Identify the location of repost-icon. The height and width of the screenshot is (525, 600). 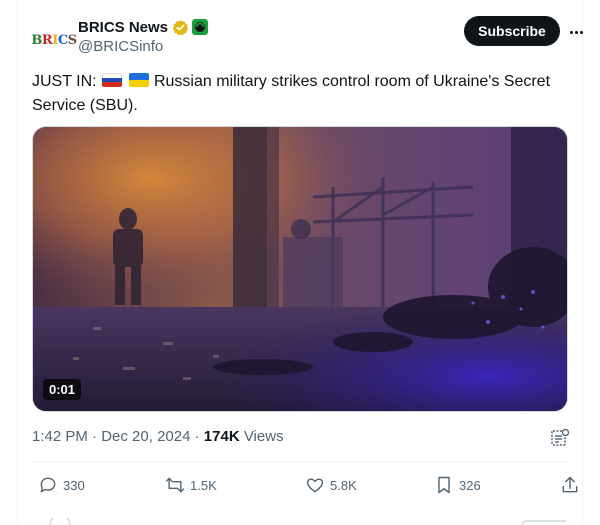
(175, 485).